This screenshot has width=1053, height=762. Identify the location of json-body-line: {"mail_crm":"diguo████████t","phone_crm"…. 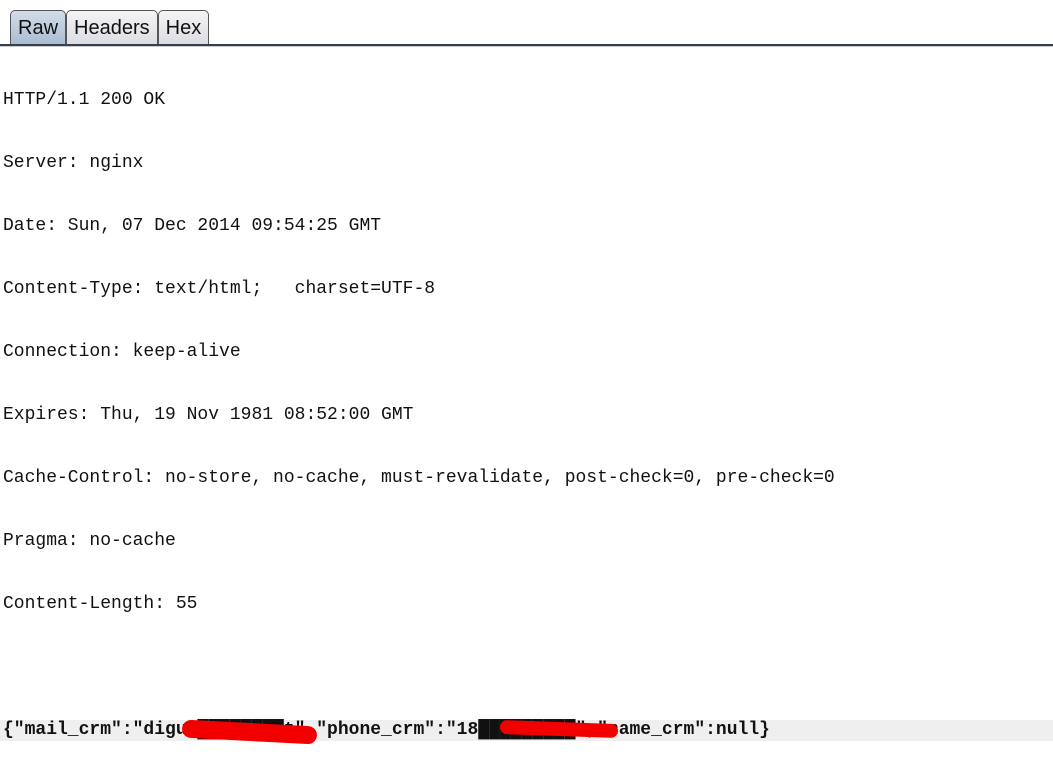
(526, 732).